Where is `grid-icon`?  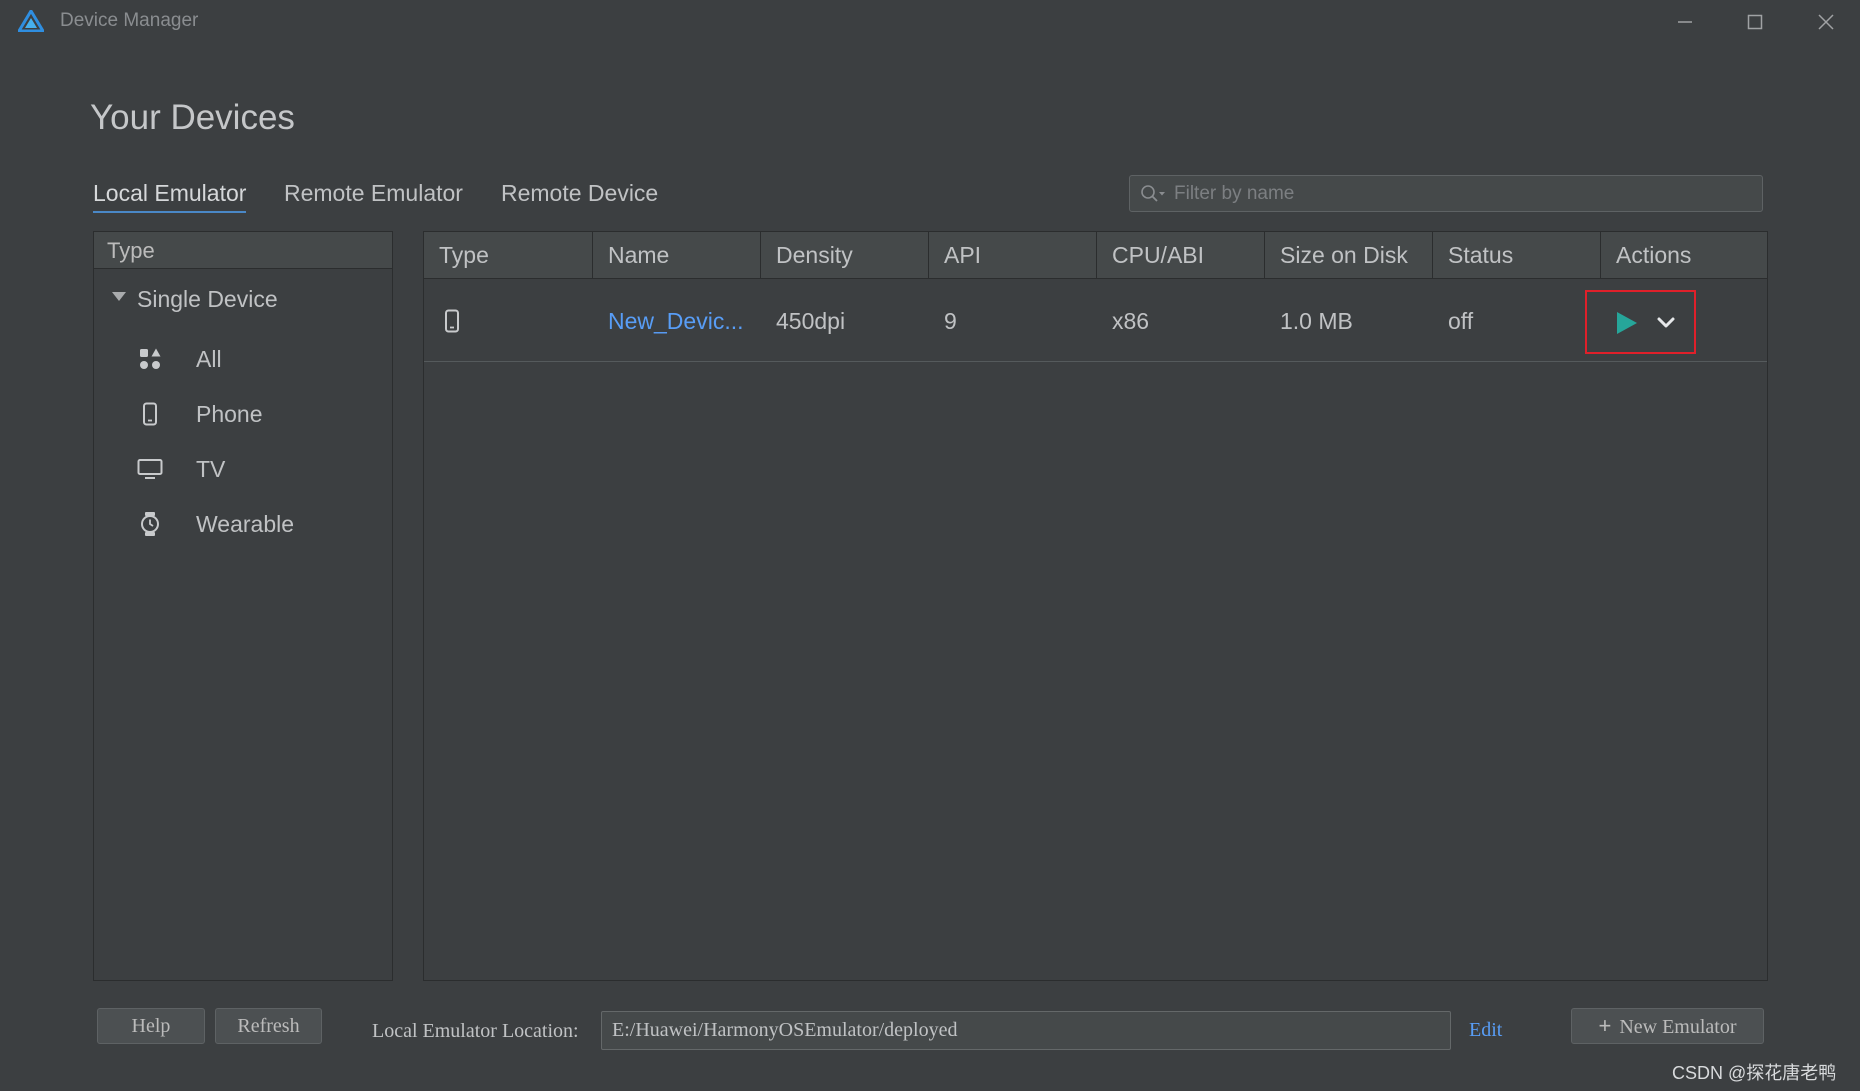 grid-icon is located at coordinates (150, 359).